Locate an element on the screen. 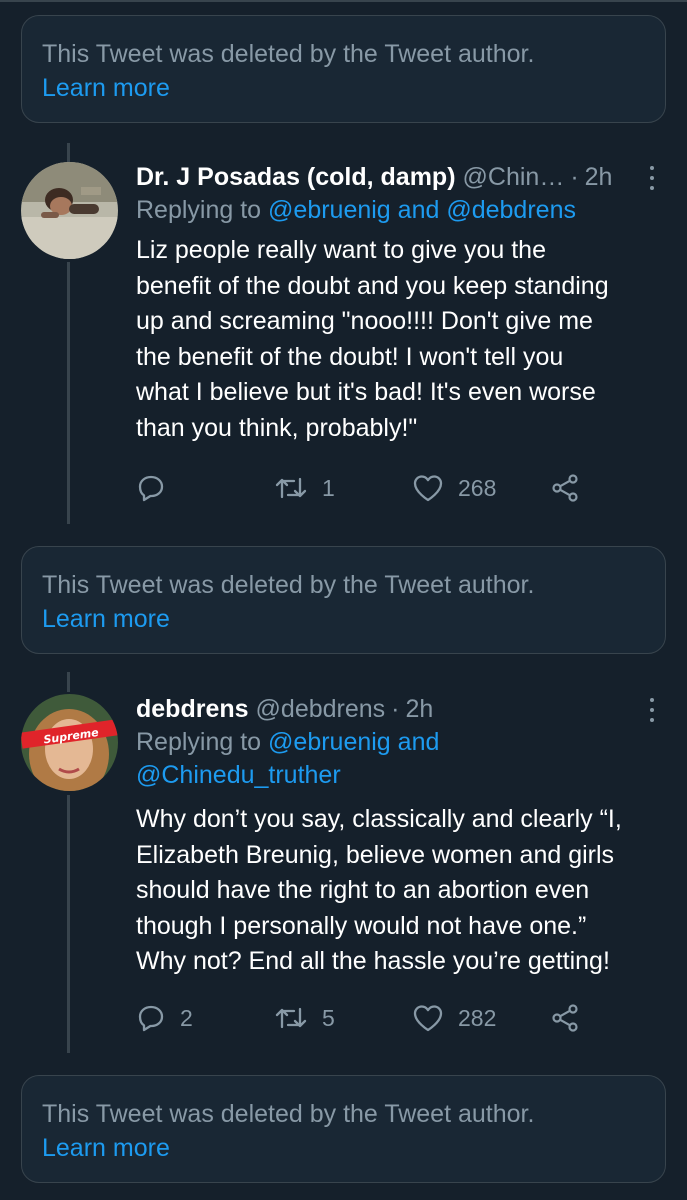 Image resolution: width=687 pixels, height=1200 pixels. display-name: Dr. J Posadas (cold, damp) is located at coordinates (296, 177).